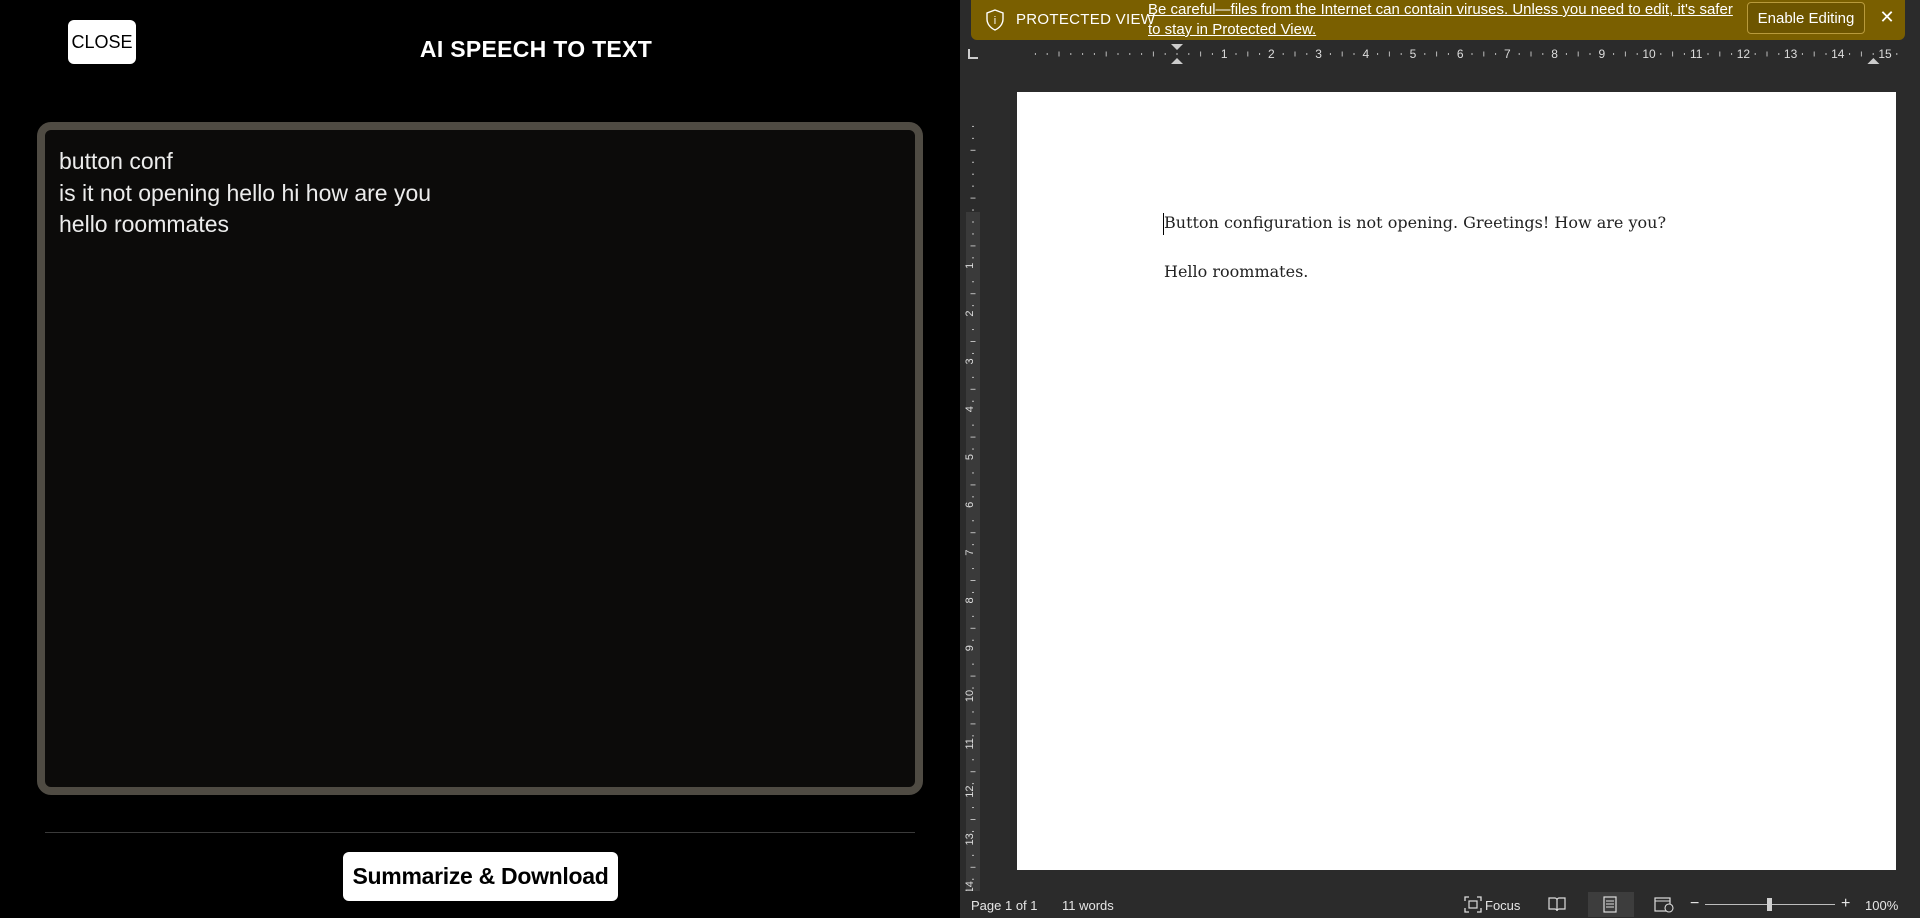 The image size is (1920, 918). I want to click on ruler-number: 2, so click(1271, 54).